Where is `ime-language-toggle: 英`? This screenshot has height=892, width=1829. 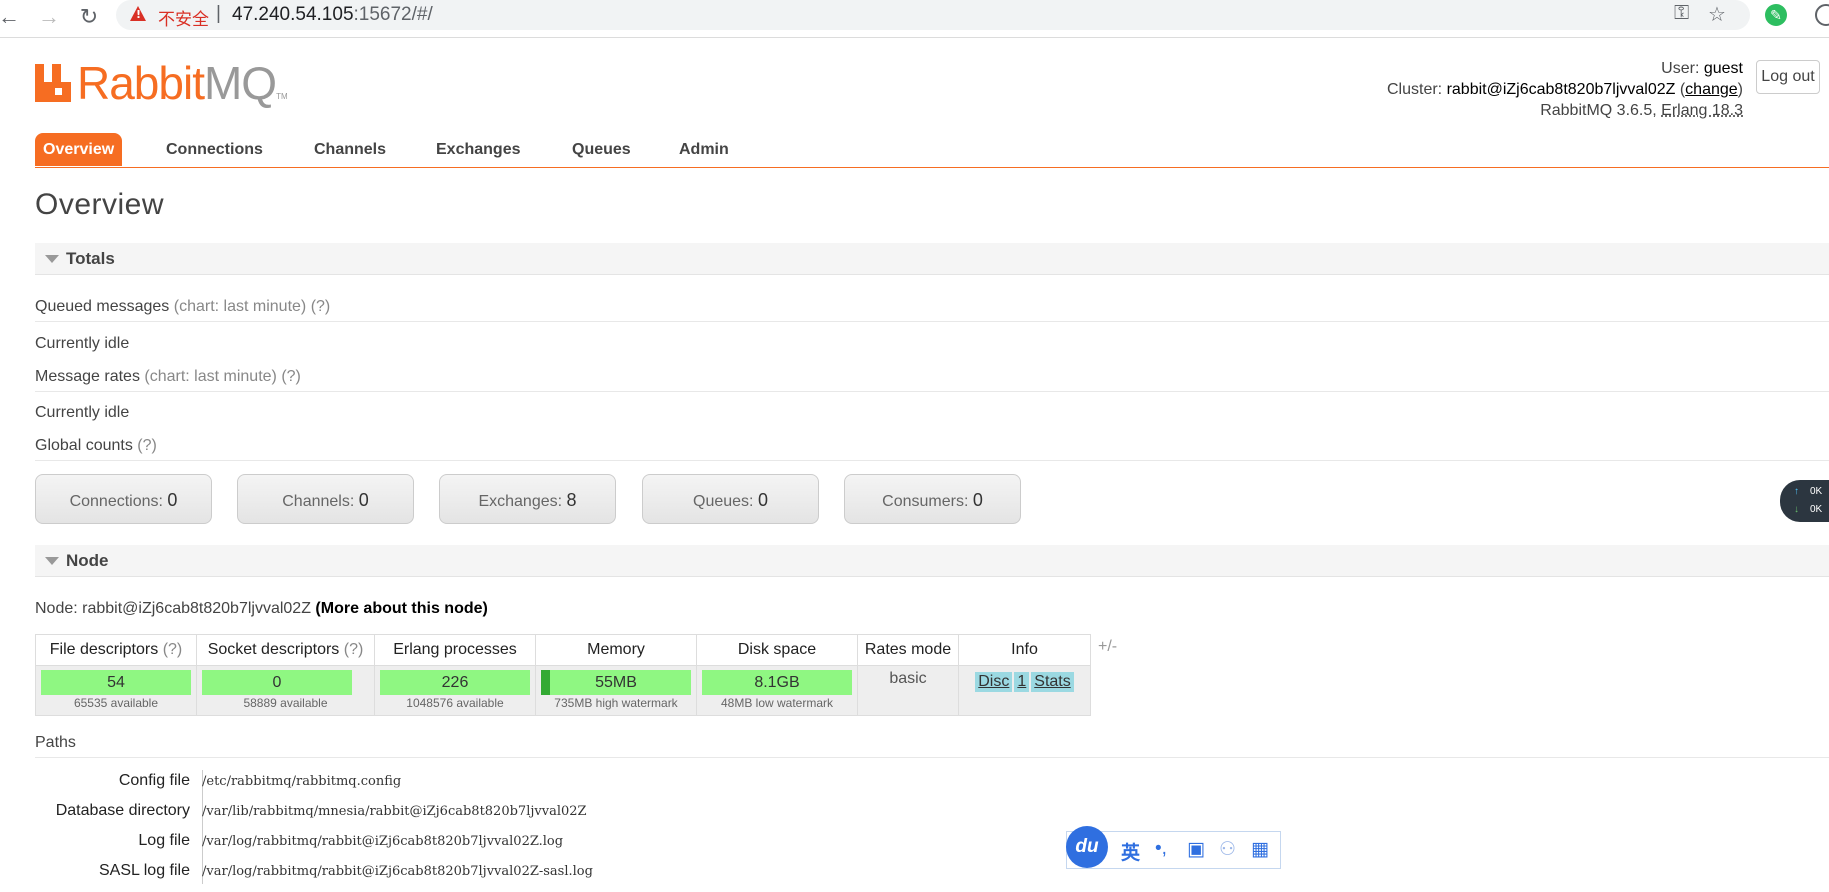 ime-language-toggle: 英 is located at coordinates (1130, 851).